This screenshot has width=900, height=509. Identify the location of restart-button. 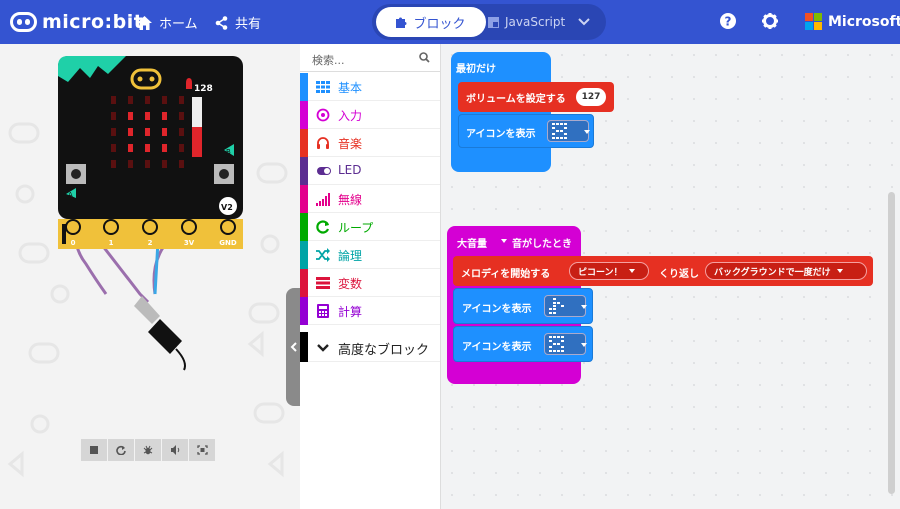
(121, 450).